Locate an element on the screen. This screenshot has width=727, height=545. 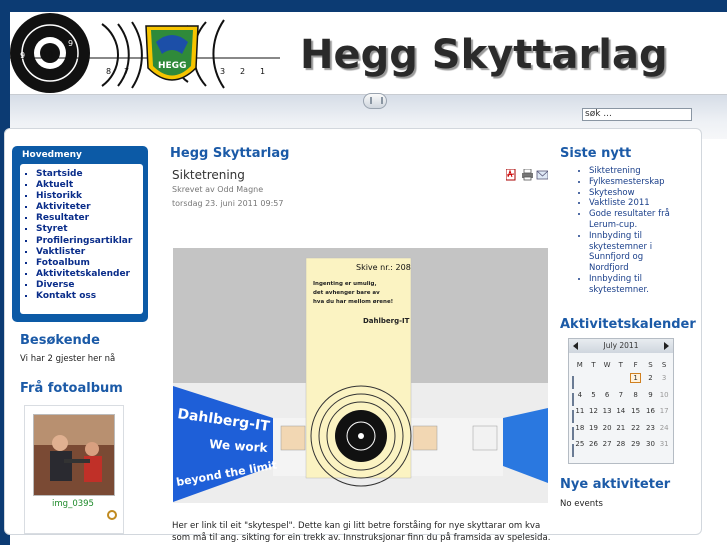
calendar-day: 2 is located at coordinates (651, 378).